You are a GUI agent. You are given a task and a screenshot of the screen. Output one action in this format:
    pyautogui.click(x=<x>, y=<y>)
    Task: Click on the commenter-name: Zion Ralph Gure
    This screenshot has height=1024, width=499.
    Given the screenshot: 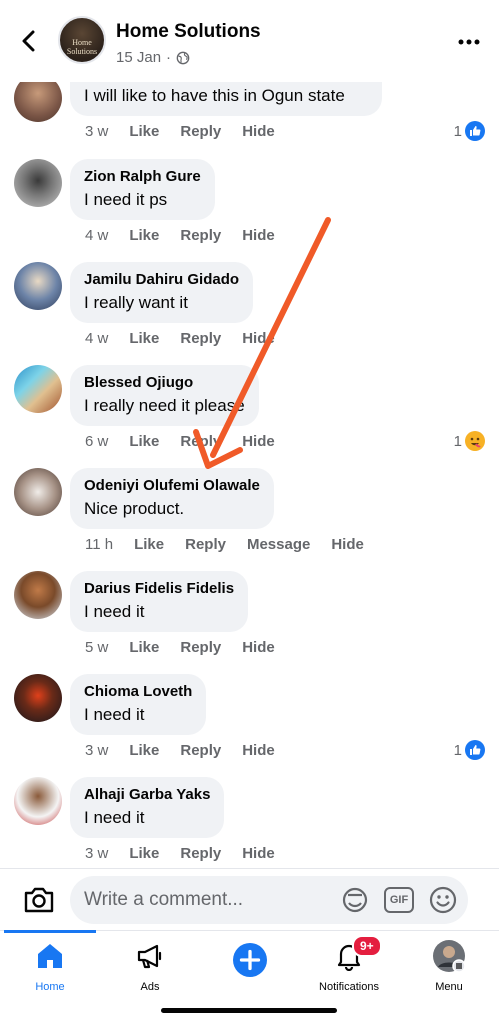 What is the action you would take?
    pyautogui.click(x=142, y=176)
    